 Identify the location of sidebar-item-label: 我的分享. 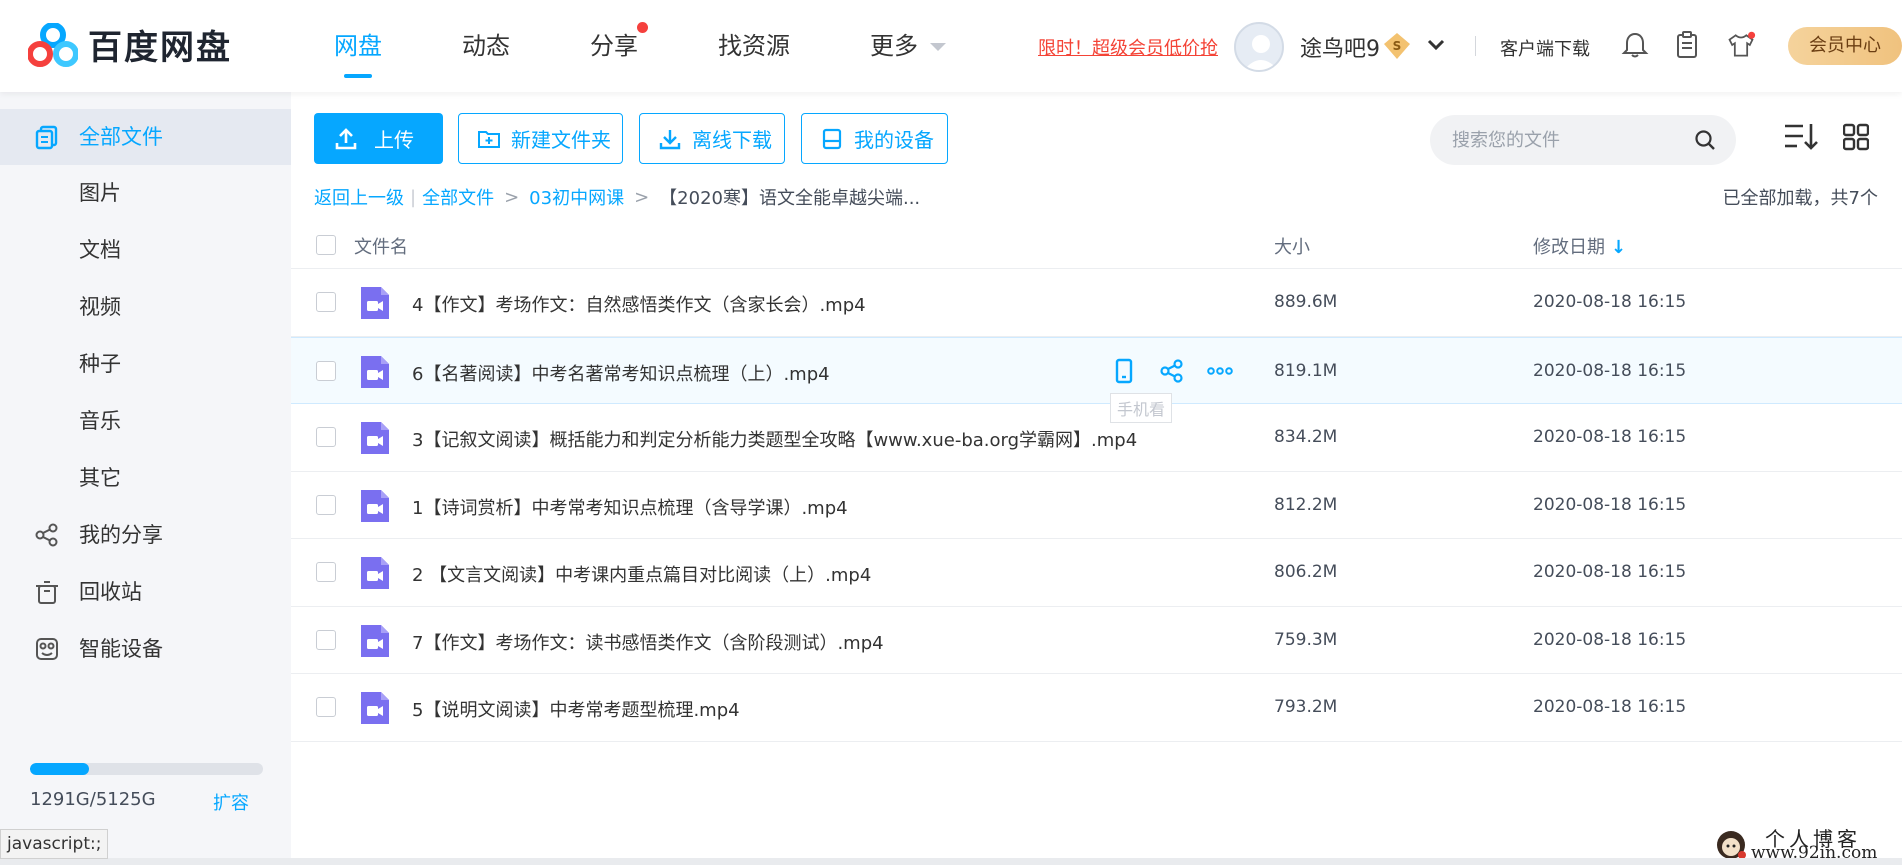
(121, 535).